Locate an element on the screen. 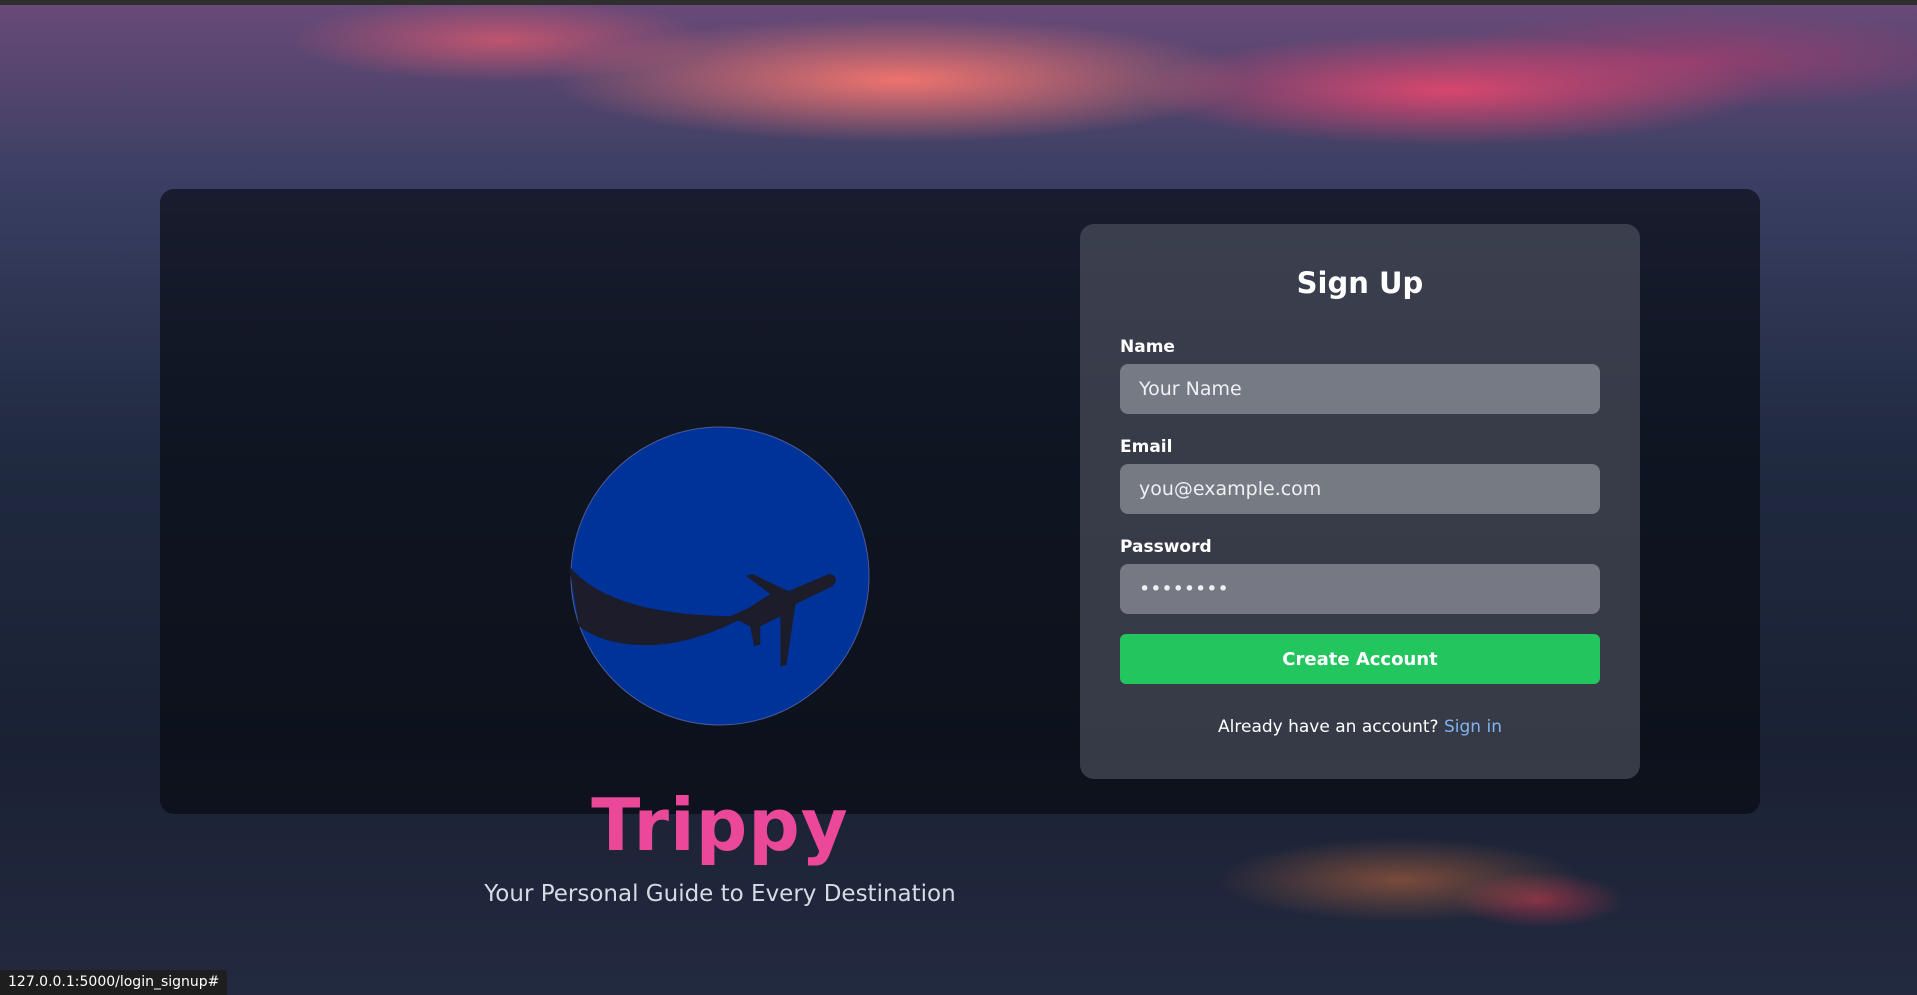 This screenshot has height=995, width=1917. email-input is located at coordinates (1360, 489).